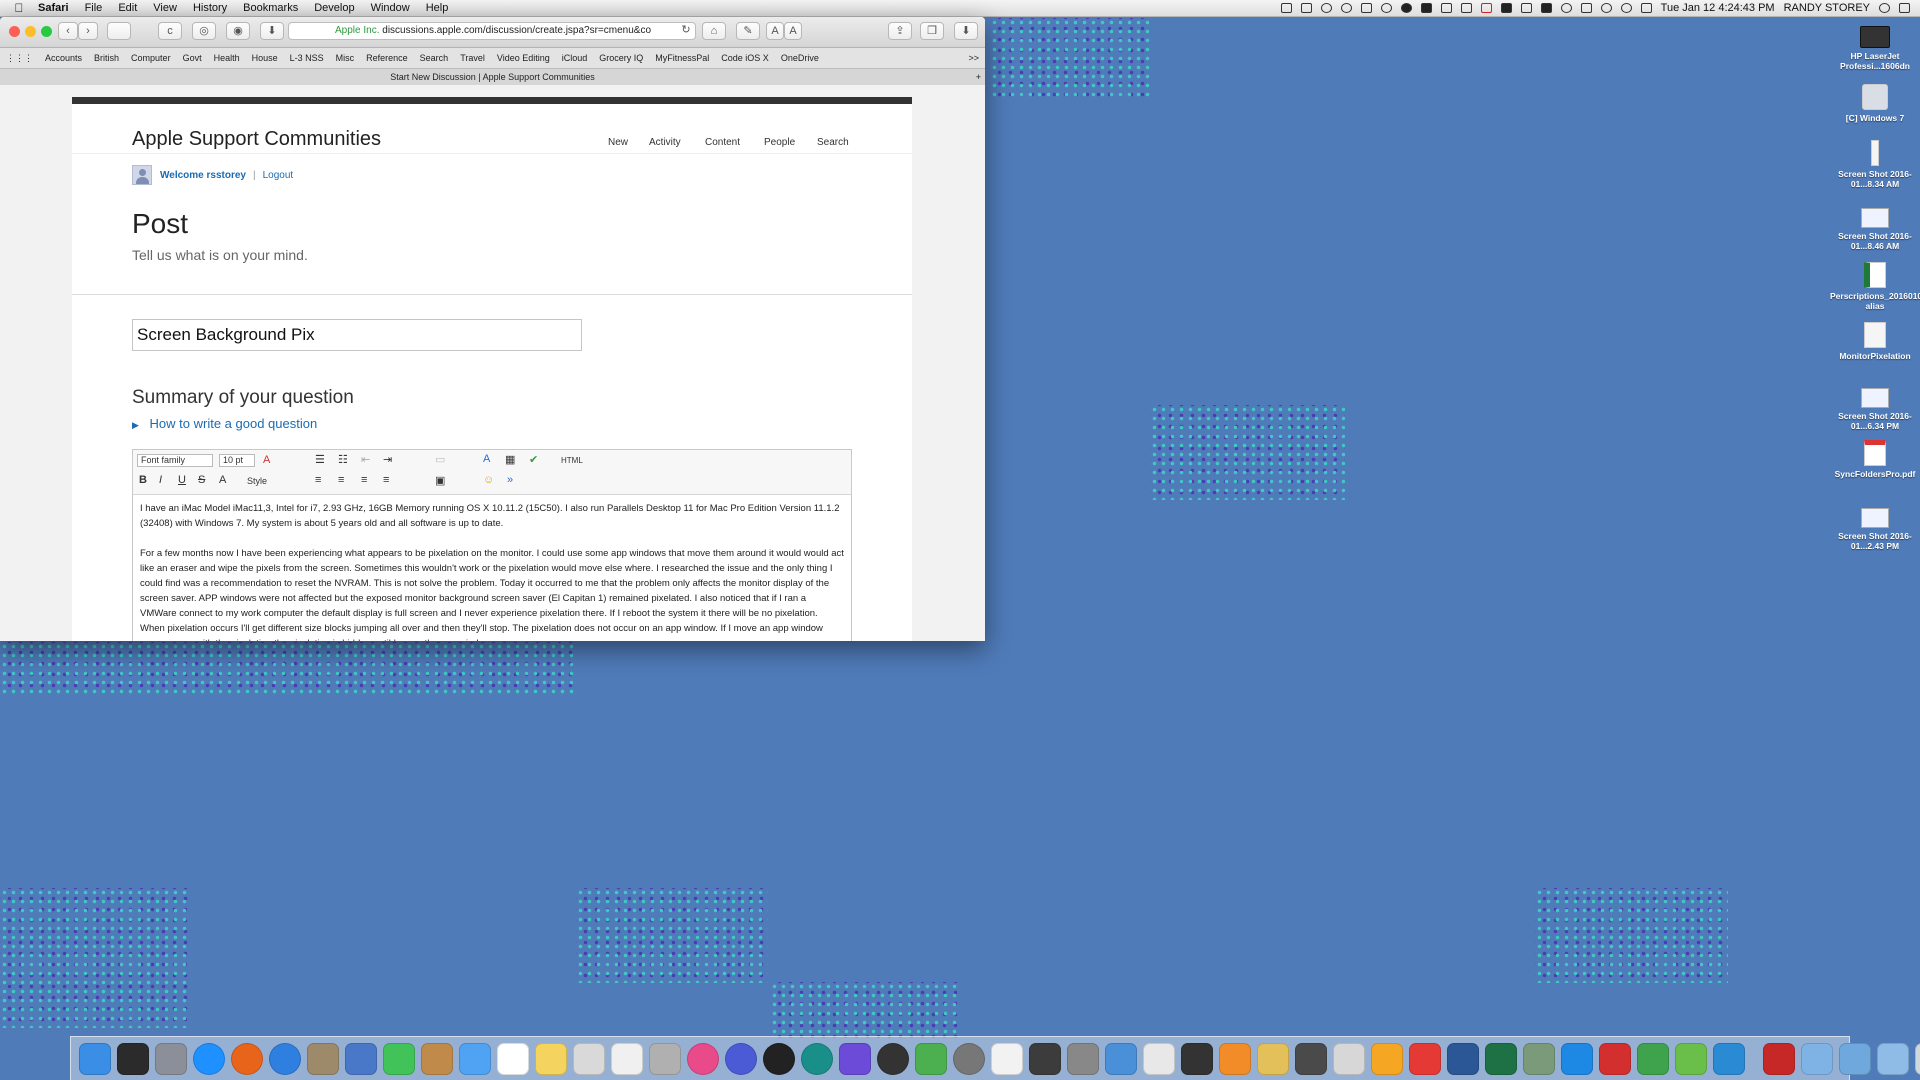 Image resolution: width=1920 pixels, height=1080 pixels. Describe the element at coordinates (472, 58) in the screenshot. I see `bookmark-item: Travel` at that location.